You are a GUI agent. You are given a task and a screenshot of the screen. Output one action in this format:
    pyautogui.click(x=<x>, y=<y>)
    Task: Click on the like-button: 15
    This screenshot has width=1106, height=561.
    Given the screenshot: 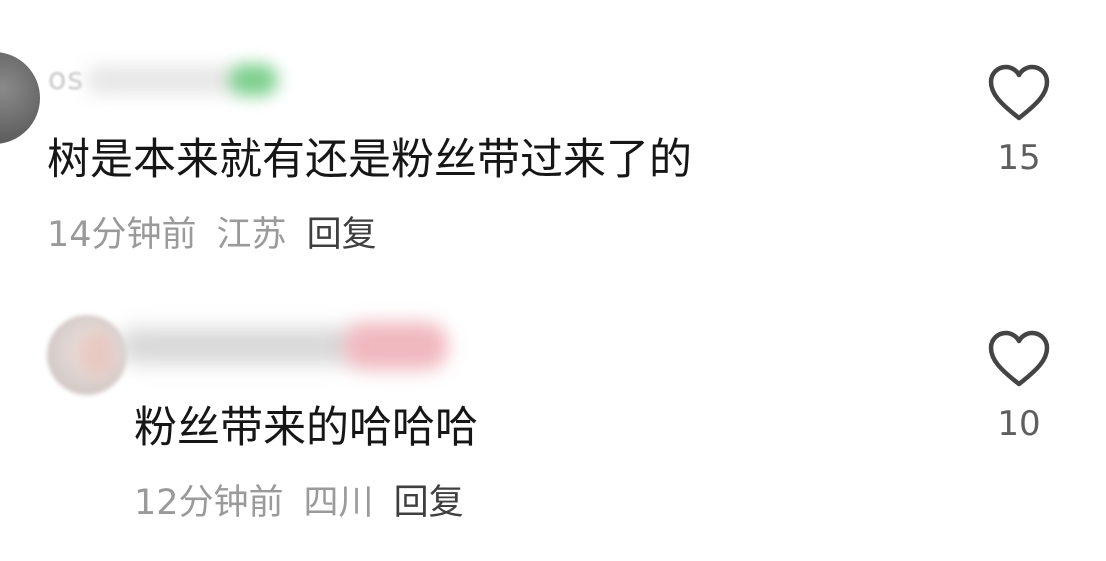 What is the action you would take?
    pyautogui.click(x=1019, y=121)
    